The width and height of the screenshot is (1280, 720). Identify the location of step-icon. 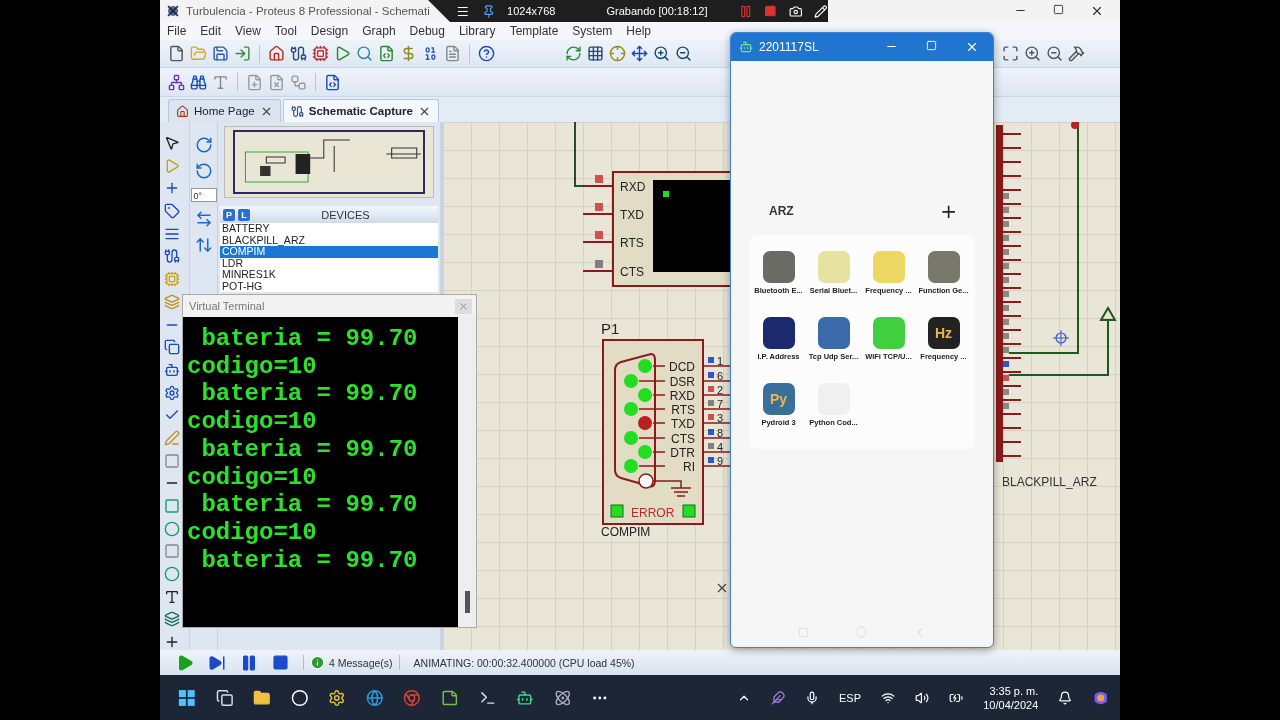
(217, 662).